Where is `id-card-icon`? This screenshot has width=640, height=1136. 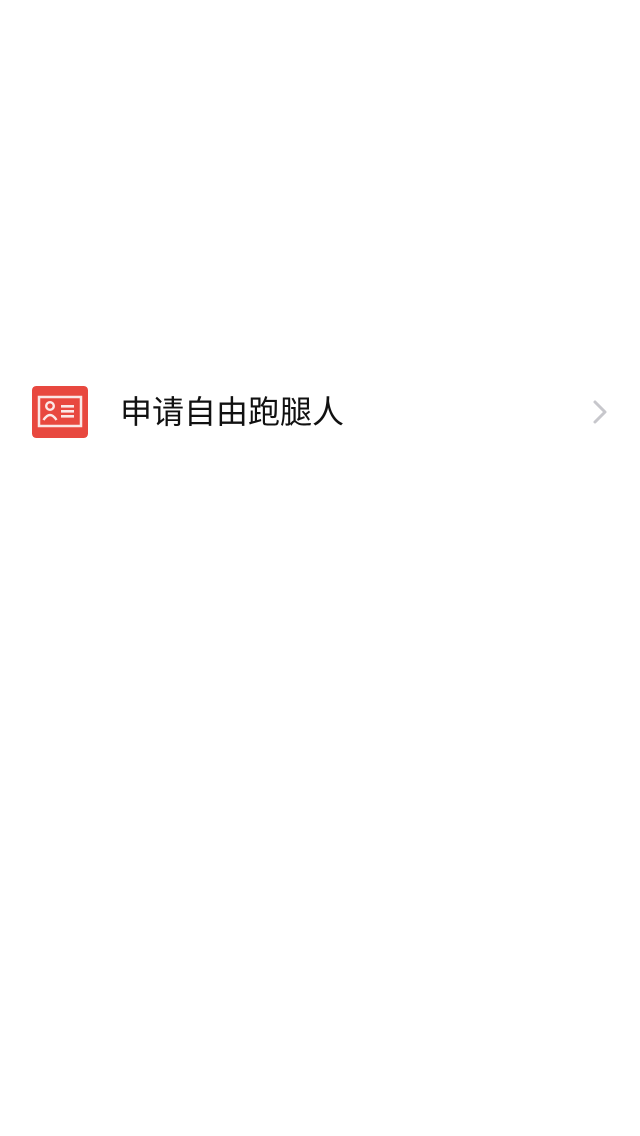 id-card-icon is located at coordinates (60, 412).